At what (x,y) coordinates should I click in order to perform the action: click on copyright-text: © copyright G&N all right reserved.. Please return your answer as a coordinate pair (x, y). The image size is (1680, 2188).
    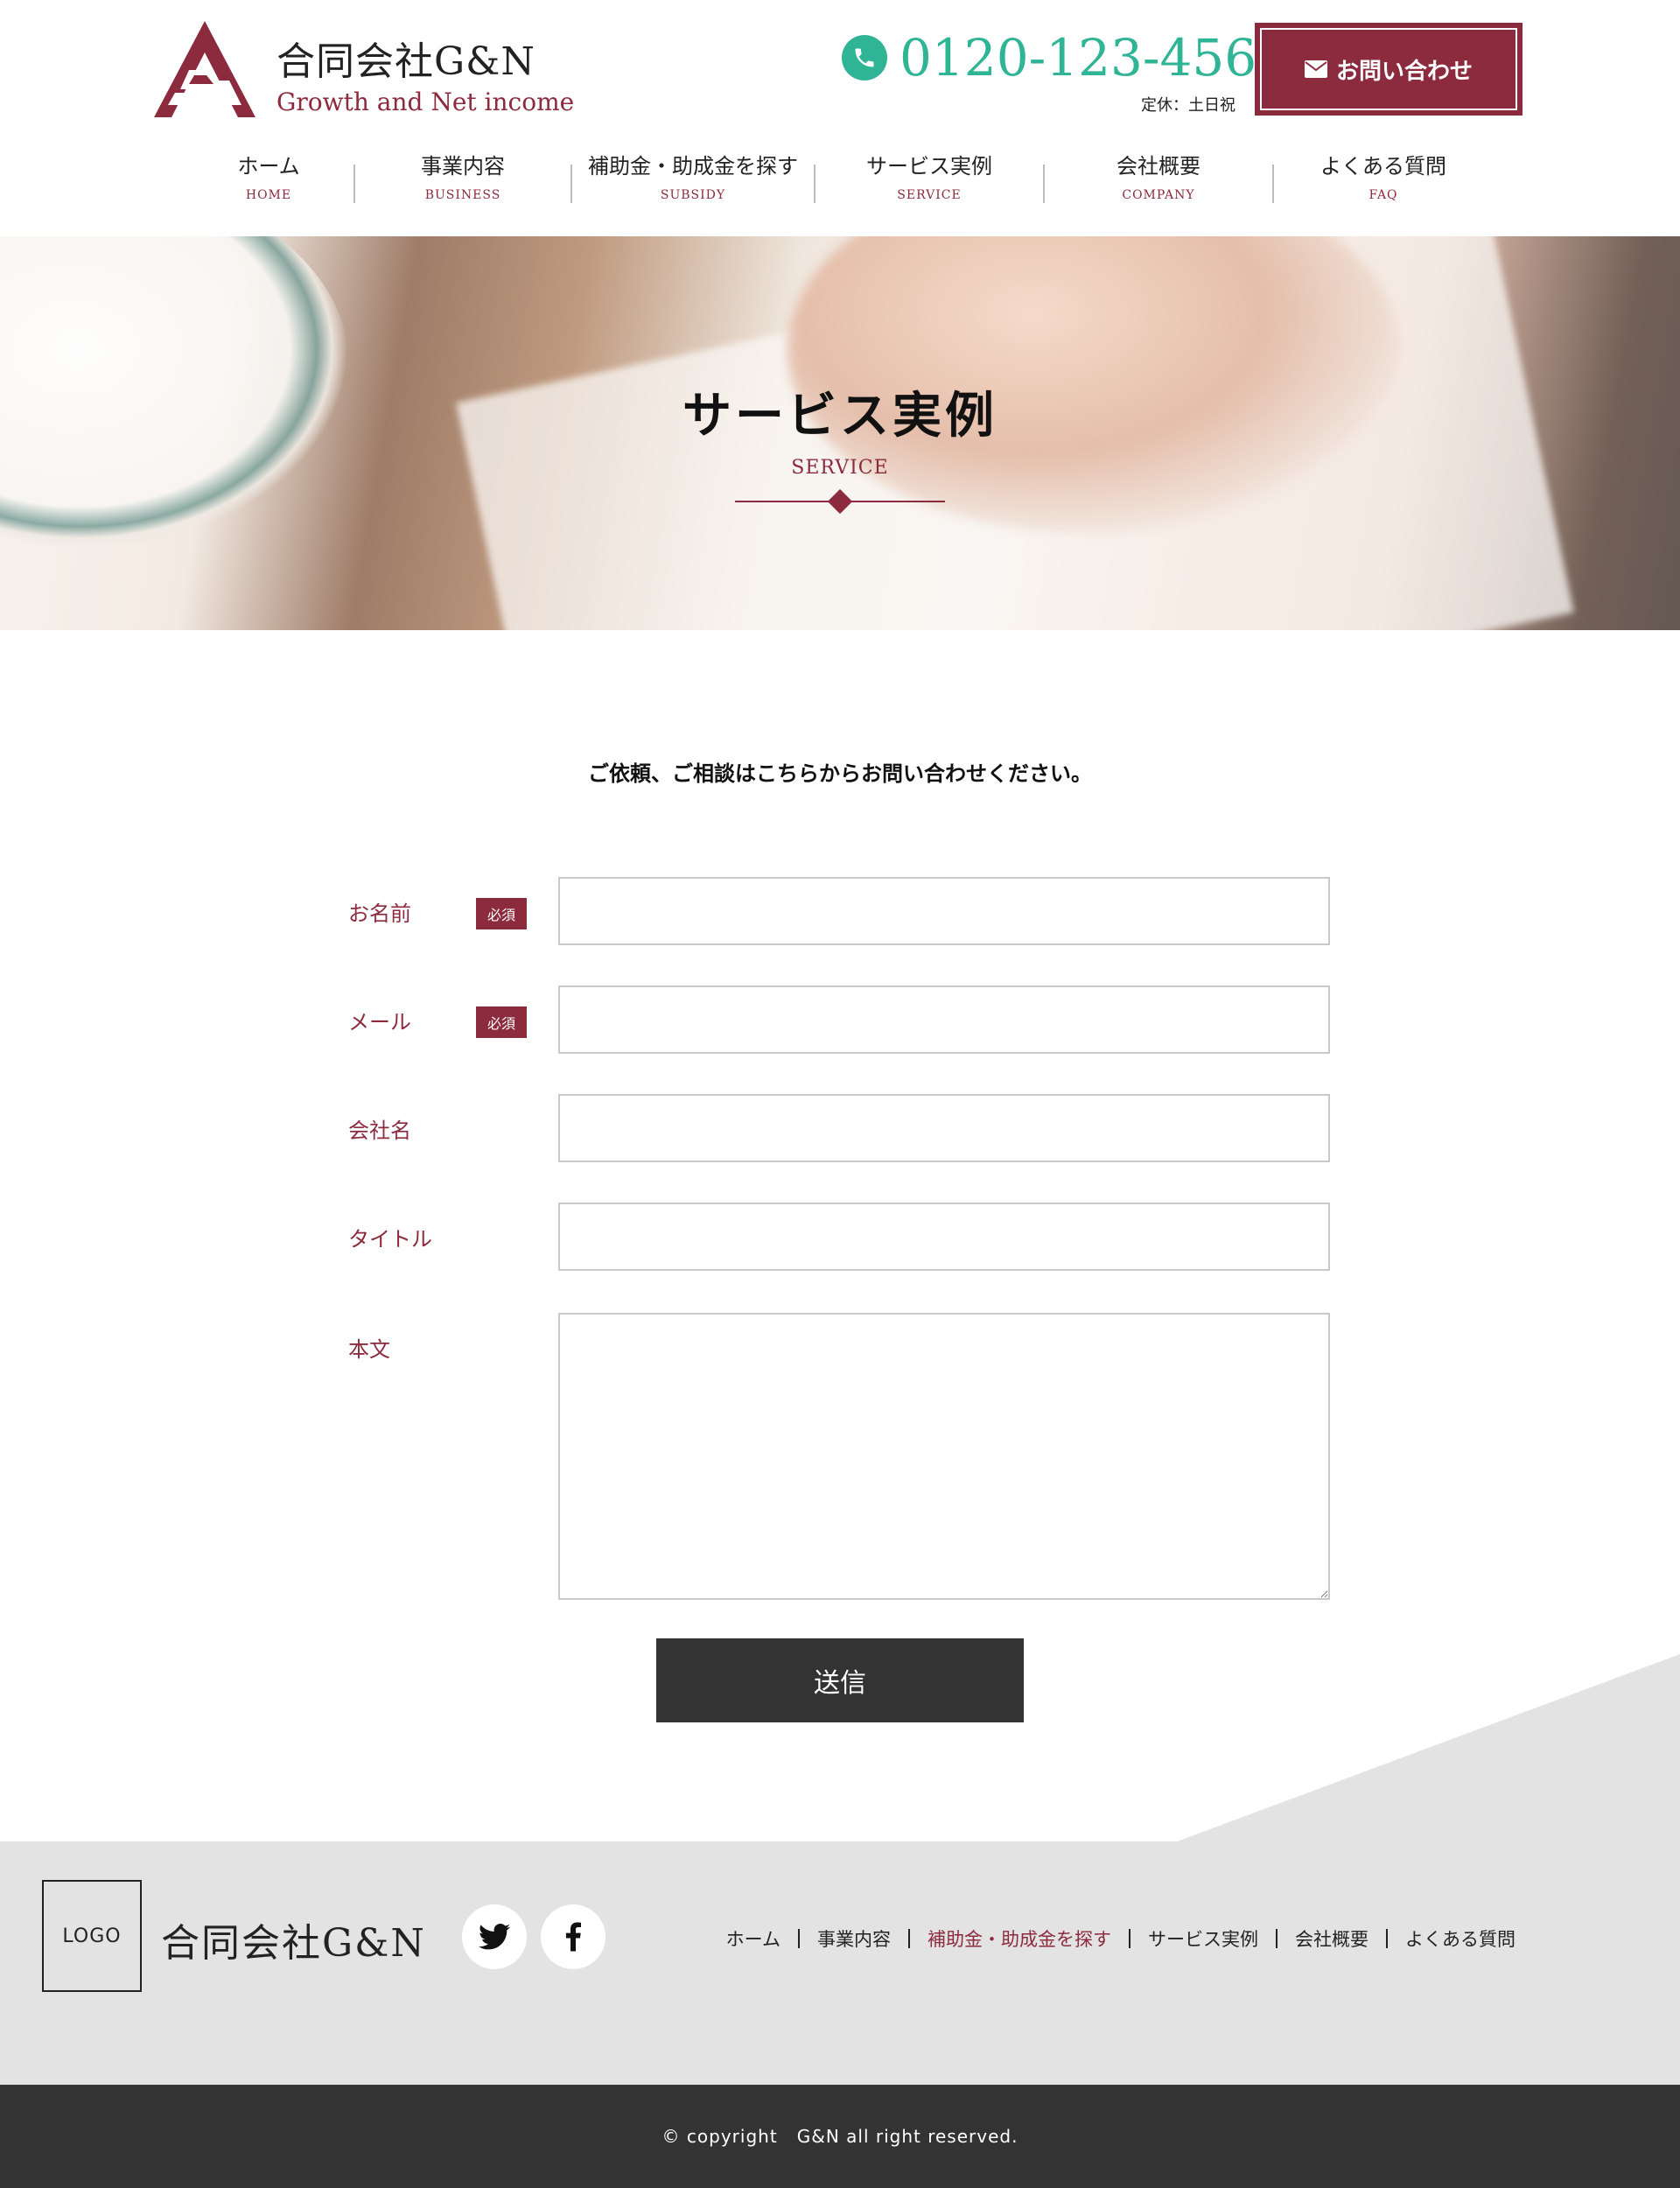
    Looking at the image, I should click on (840, 2136).